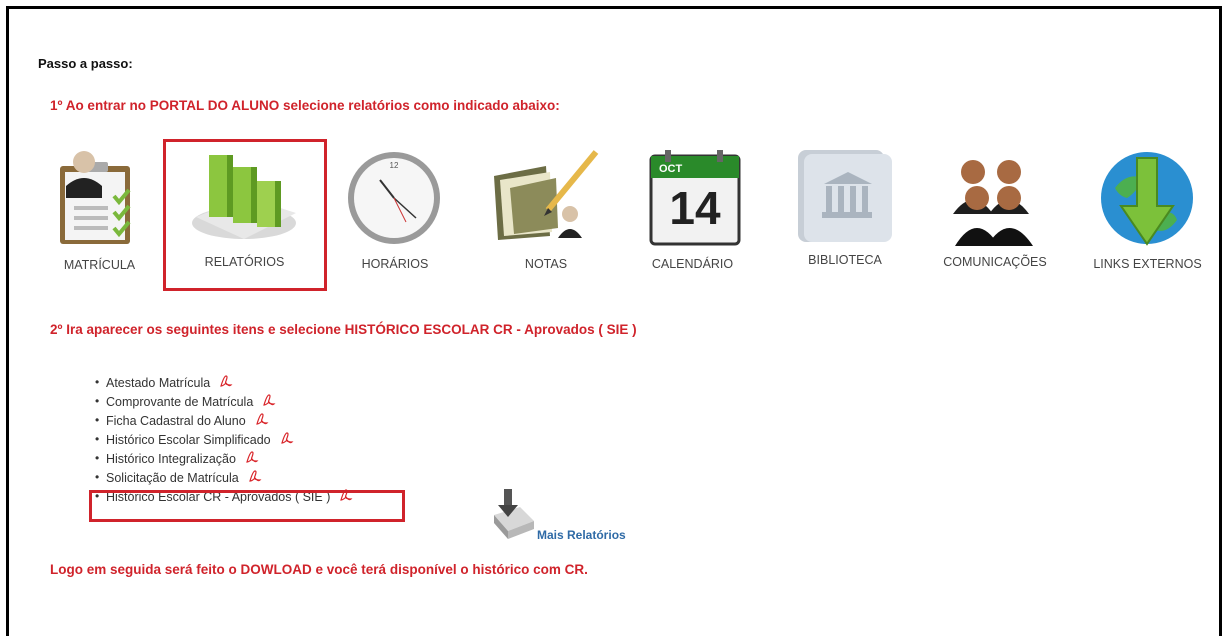 The image size is (1226, 636). I want to click on report-label: Atestado Matrícula, so click(158, 383).